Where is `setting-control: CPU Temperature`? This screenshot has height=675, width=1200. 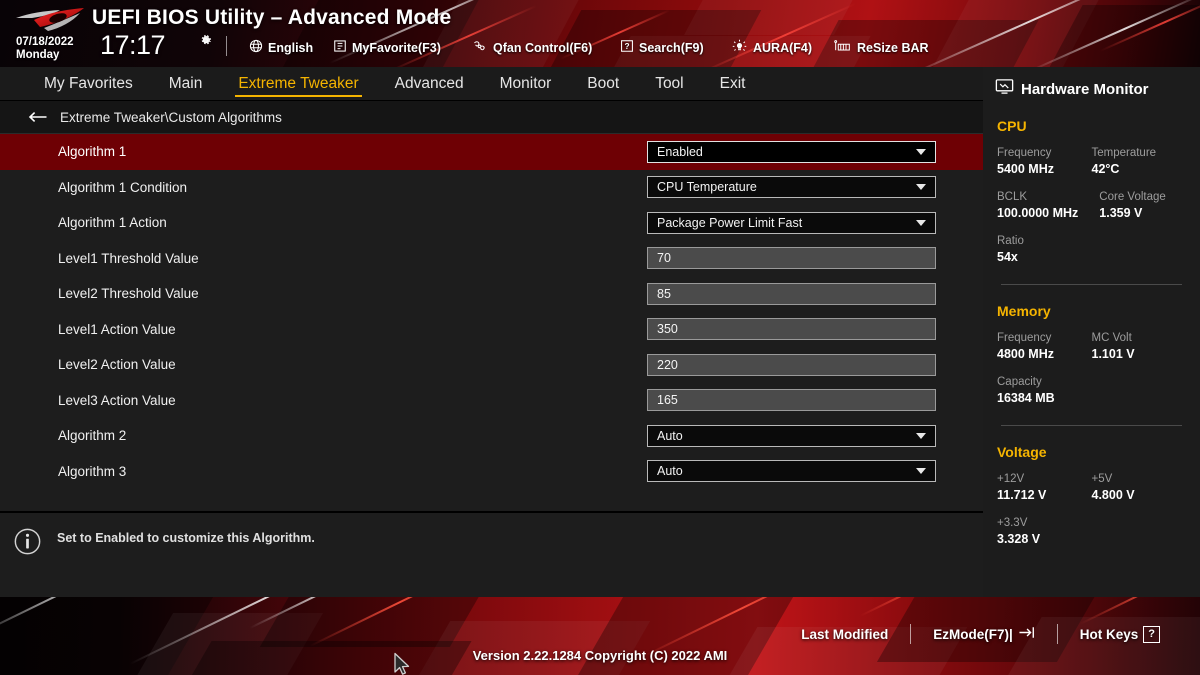 setting-control: CPU Temperature is located at coordinates (791, 187).